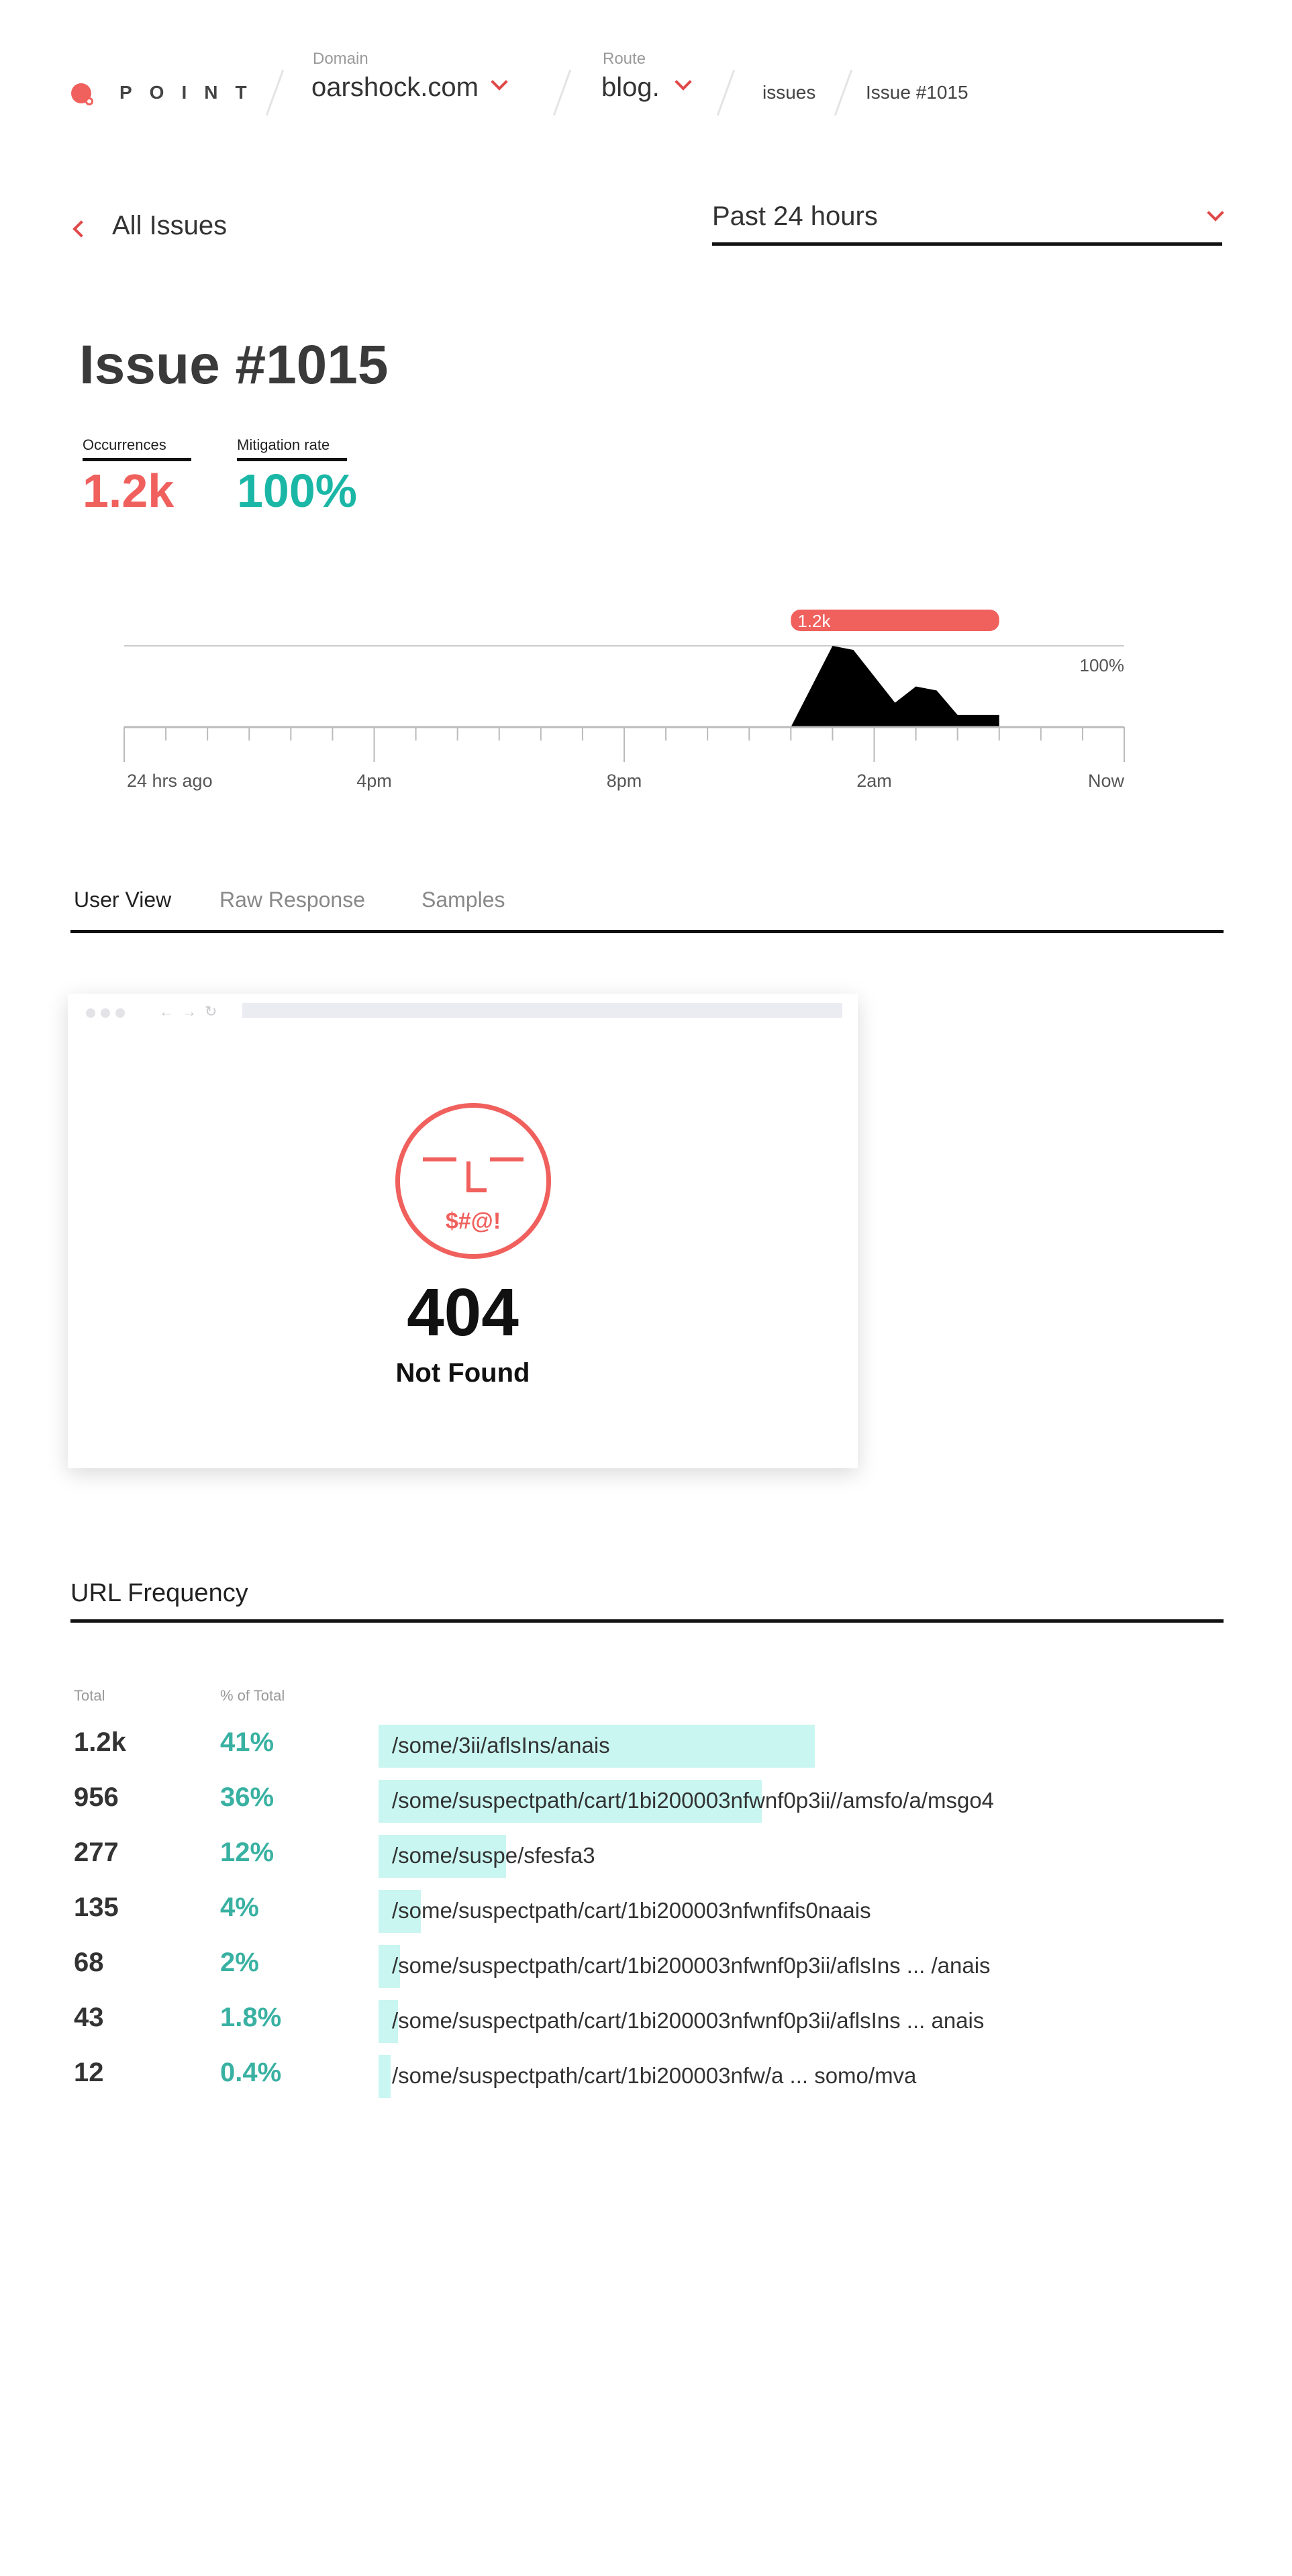 The image size is (1292, 2576). Describe the element at coordinates (100, 1742) in the screenshot. I see `row-total: 1.2k` at that location.